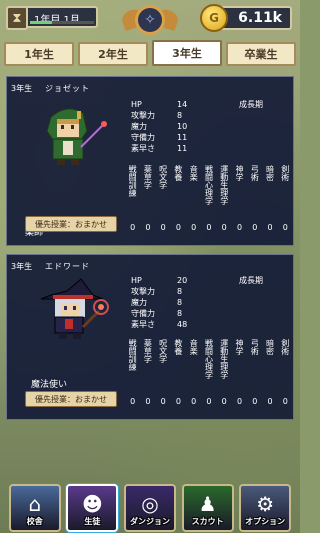  What do you see at coordinates (39, 54) in the screenshot?
I see `tab-grade-1: 1年生` at bounding box center [39, 54].